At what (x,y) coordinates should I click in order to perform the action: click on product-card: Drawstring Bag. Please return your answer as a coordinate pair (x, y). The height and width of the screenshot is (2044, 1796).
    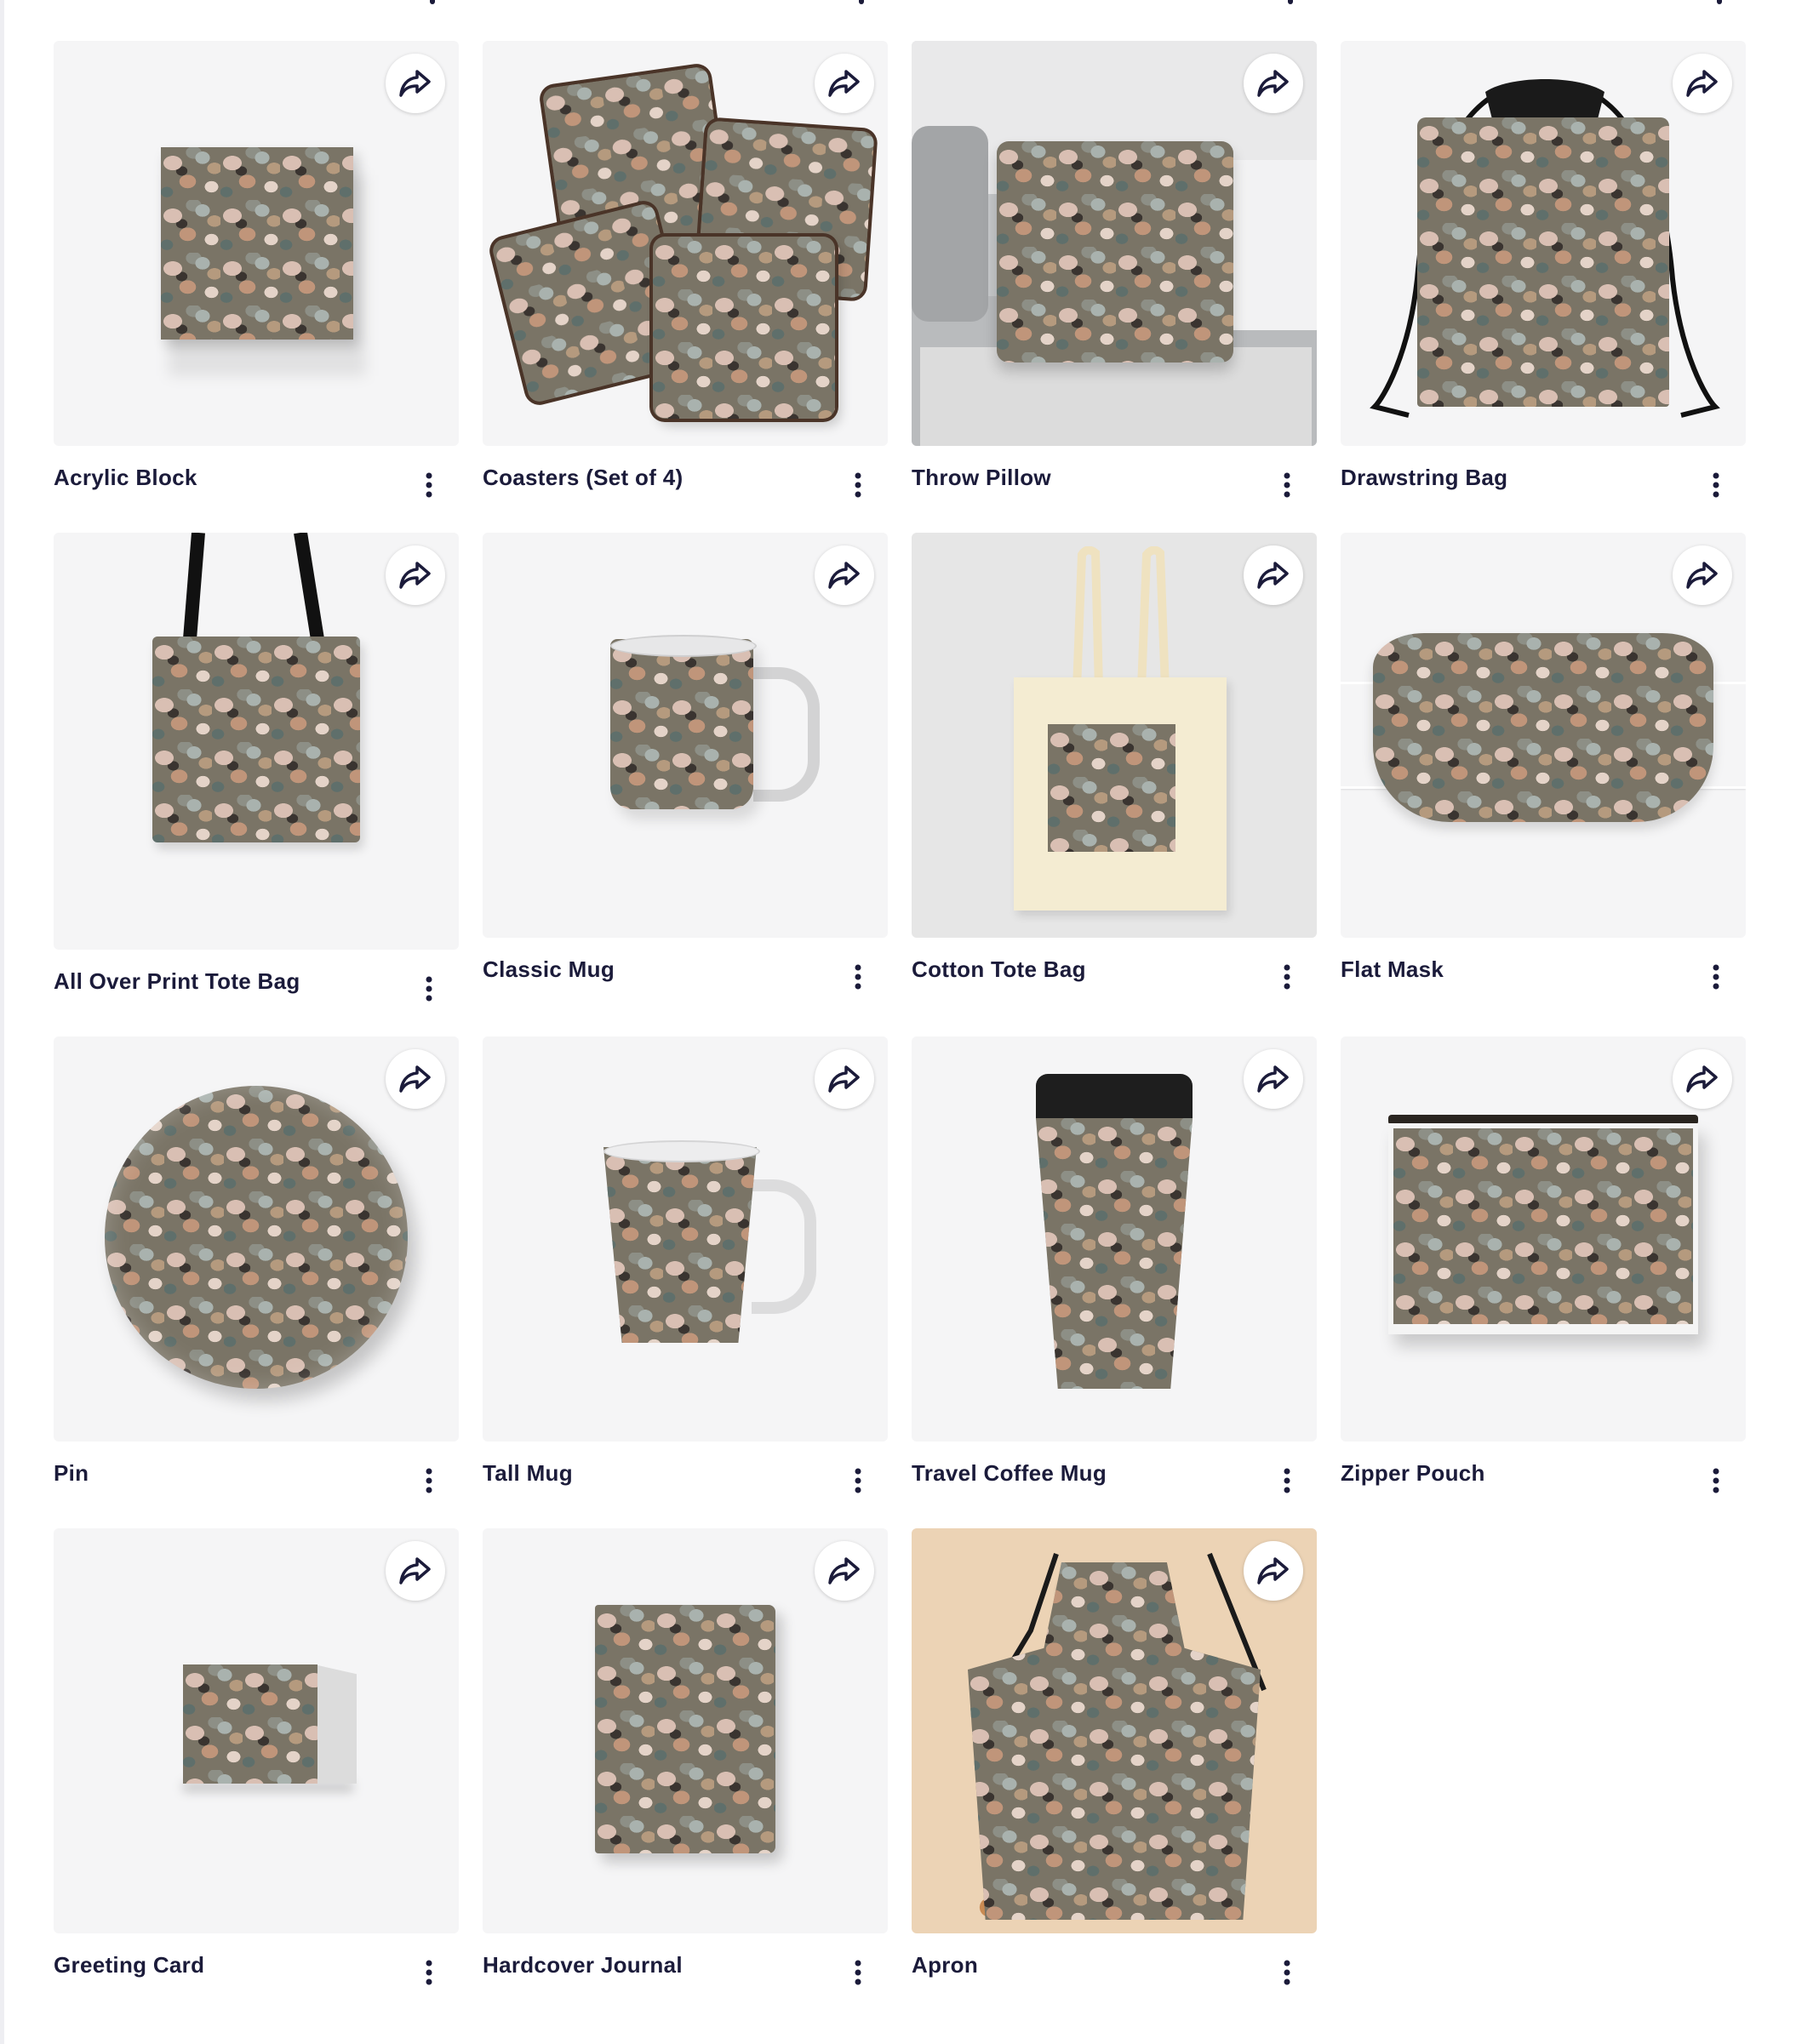
    Looking at the image, I should click on (1543, 287).